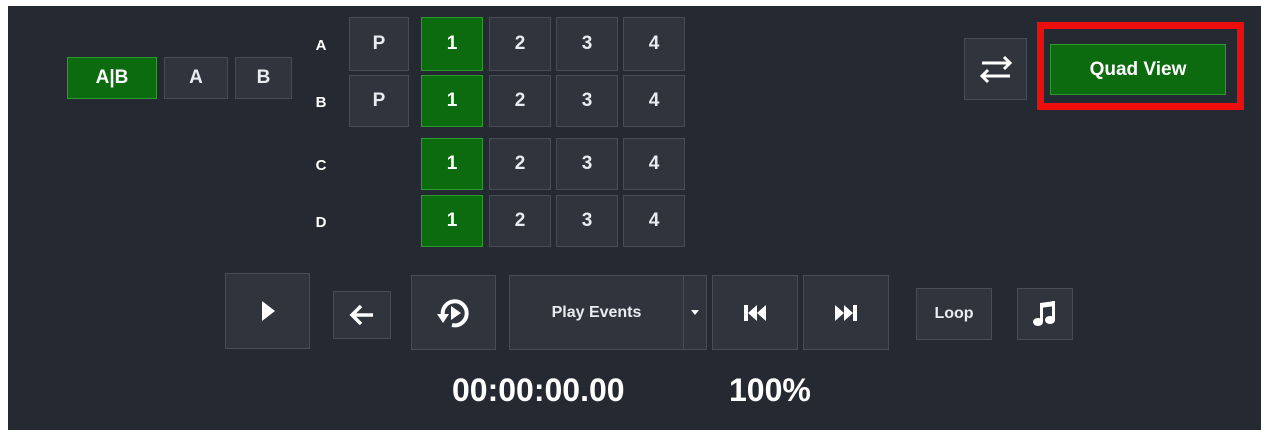 The width and height of the screenshot is (1261, 430). I want to click on row-c-slot-1: 1, so click(452, 164).